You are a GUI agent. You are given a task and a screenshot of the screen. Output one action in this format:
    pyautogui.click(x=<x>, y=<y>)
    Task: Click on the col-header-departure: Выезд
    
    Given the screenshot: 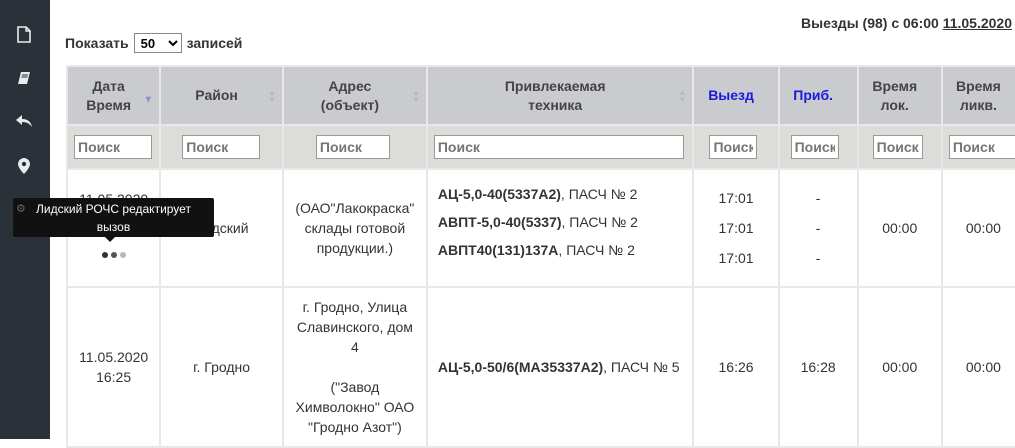 What is the action you would take?
    pyautogui.click(x=736, y=95)
    